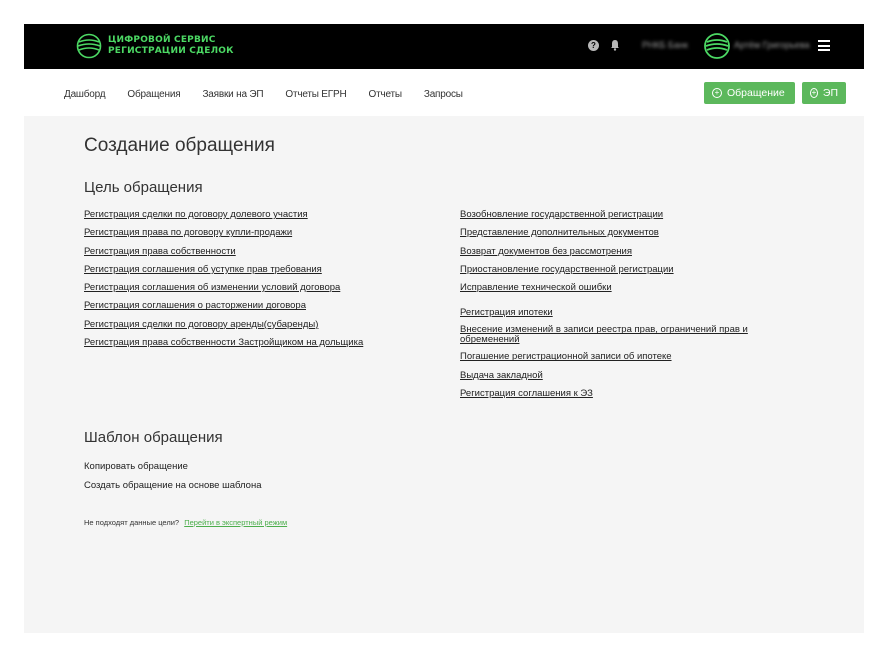  Describe the element at coordinates (132, 522) in the screenshot. I see `expert-question: Не подходят данные цели?` at that location.